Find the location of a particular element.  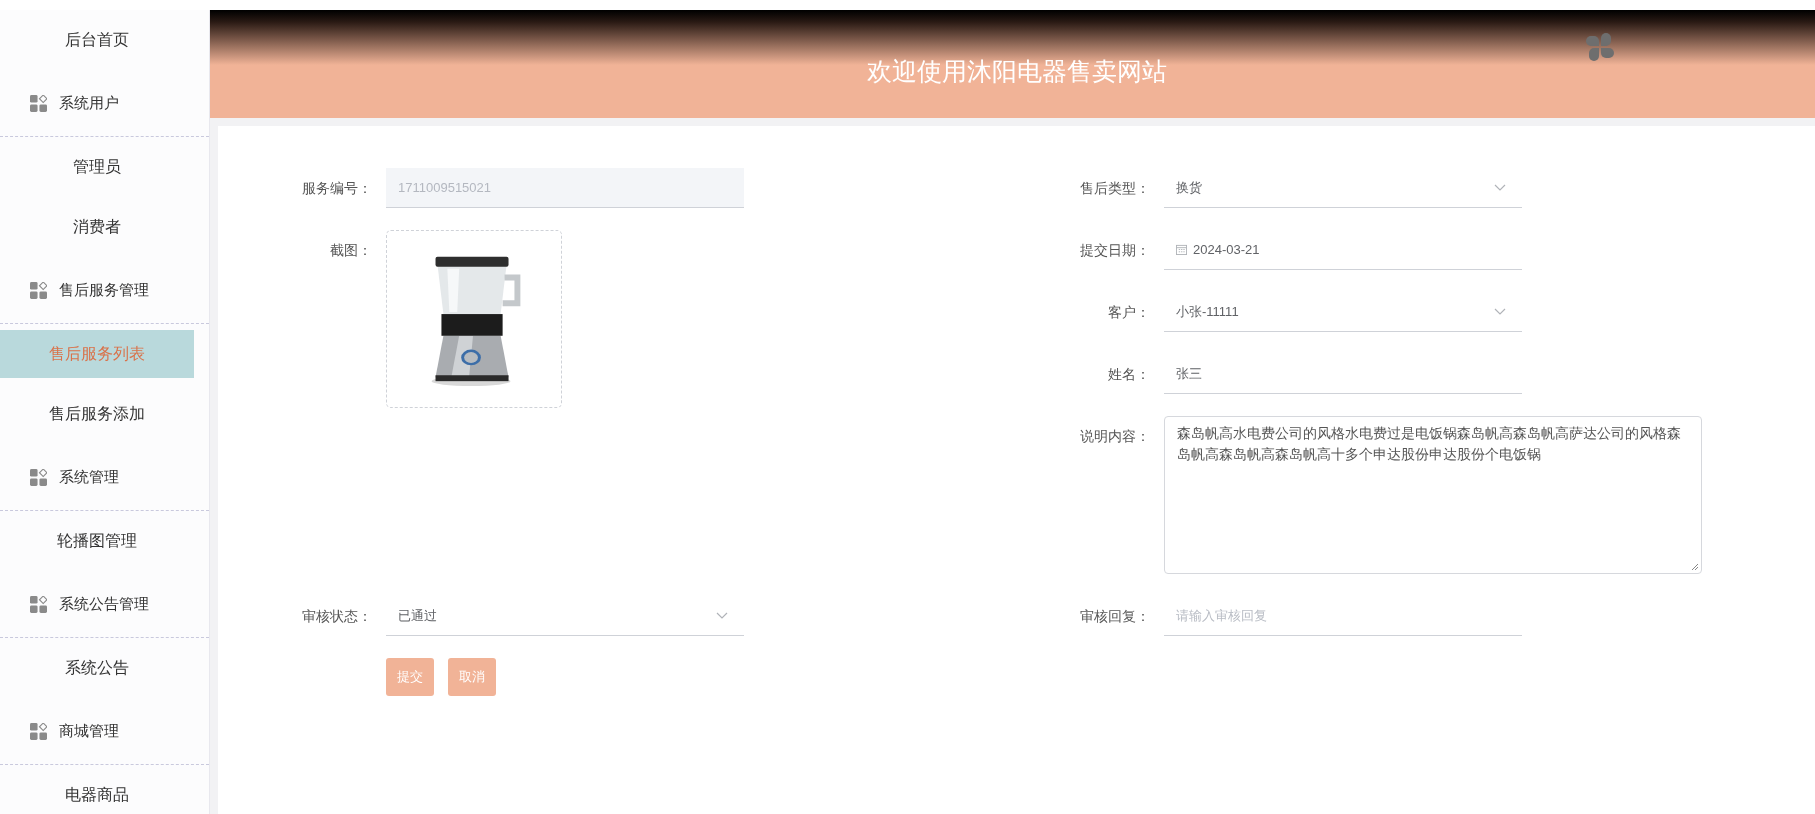

field-label: 审核回复： is located at coordinates (1115, 616).